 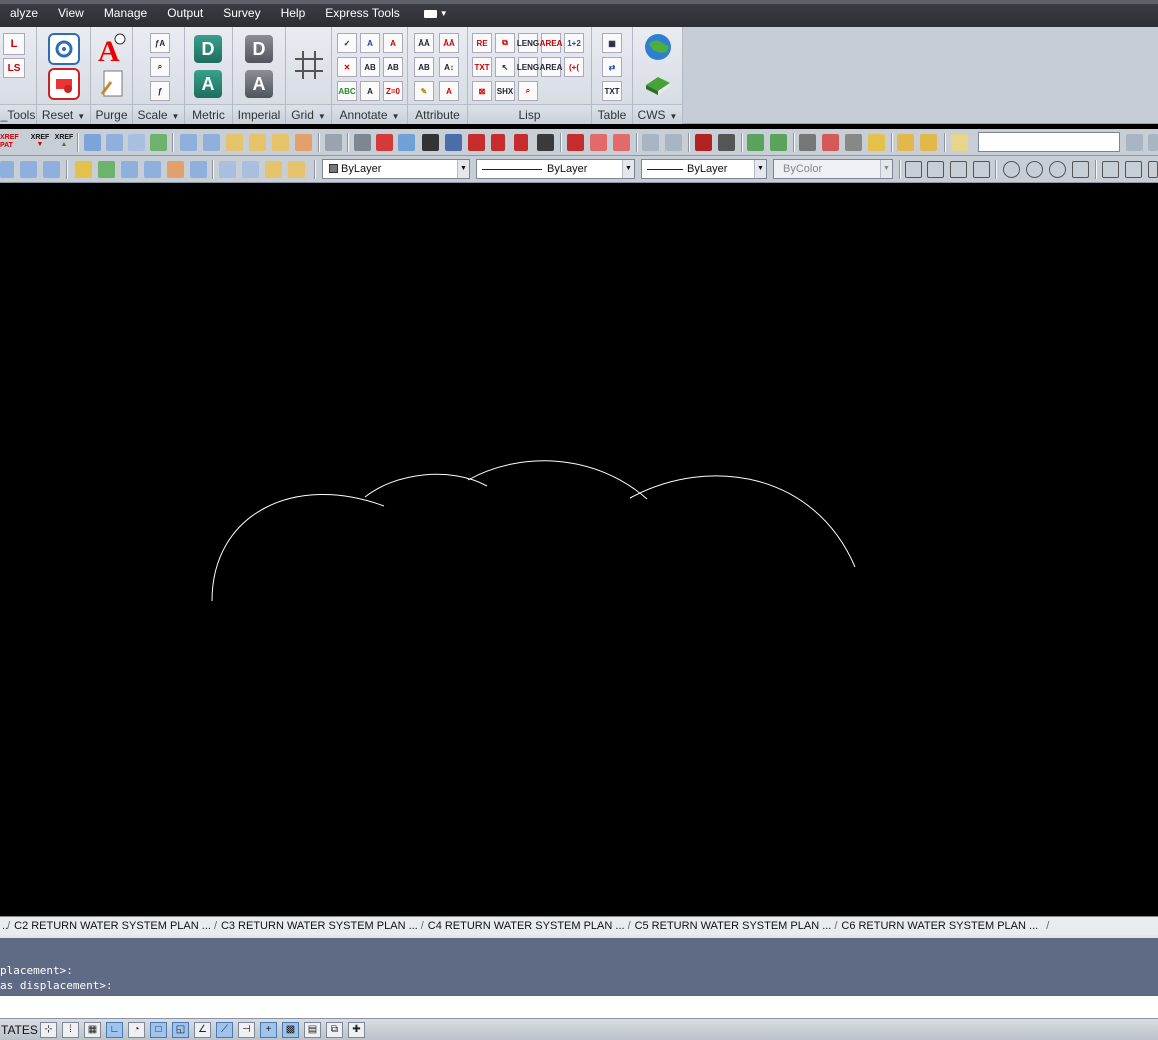 I want to click on download-icon, so click(x=453, y=142).